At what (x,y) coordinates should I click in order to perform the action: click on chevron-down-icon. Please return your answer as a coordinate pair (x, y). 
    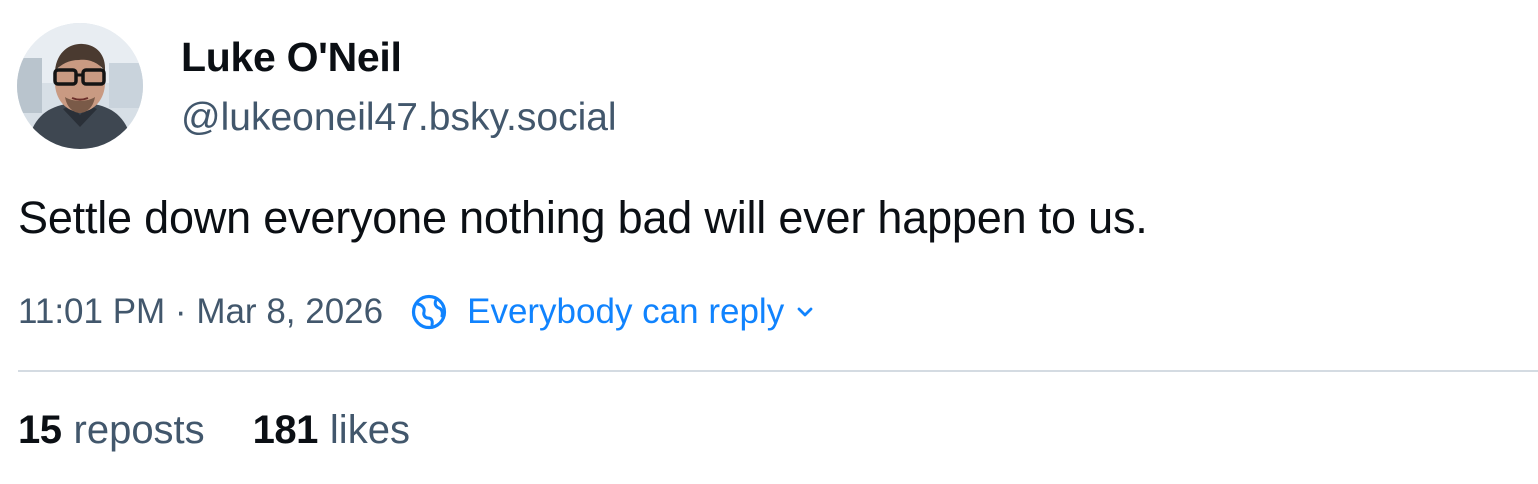
    Looking at the image, I should click on (805, 312).